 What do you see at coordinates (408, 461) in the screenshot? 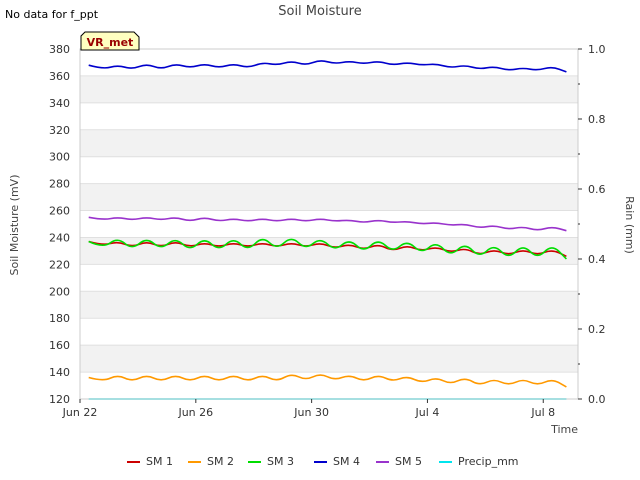
I see `legend-label-sm-5: SM 5` at bounding box center [408, 461].